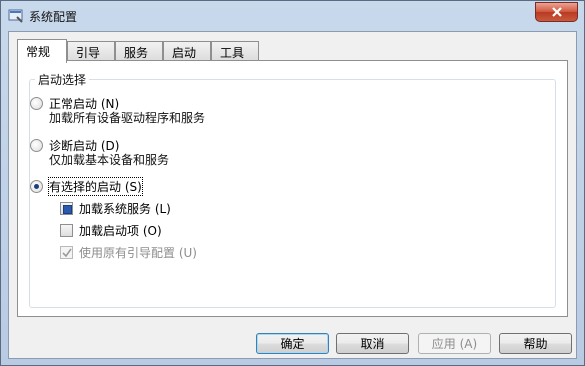 This screenshot has height=366, width=585. I want to click on ok-button: 确定, so click(292, 343).